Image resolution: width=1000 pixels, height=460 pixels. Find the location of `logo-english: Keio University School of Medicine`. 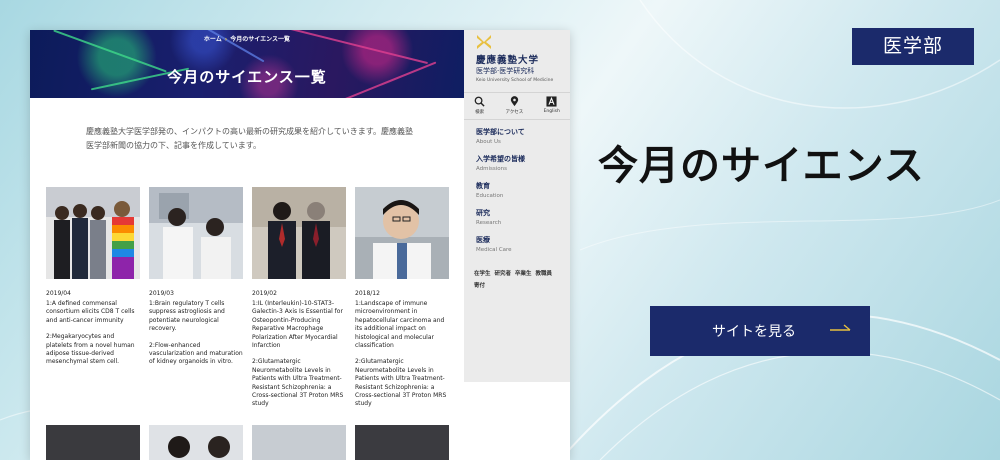

logo-english: Keio University School of Medicine is located at coordinates (515, 80).